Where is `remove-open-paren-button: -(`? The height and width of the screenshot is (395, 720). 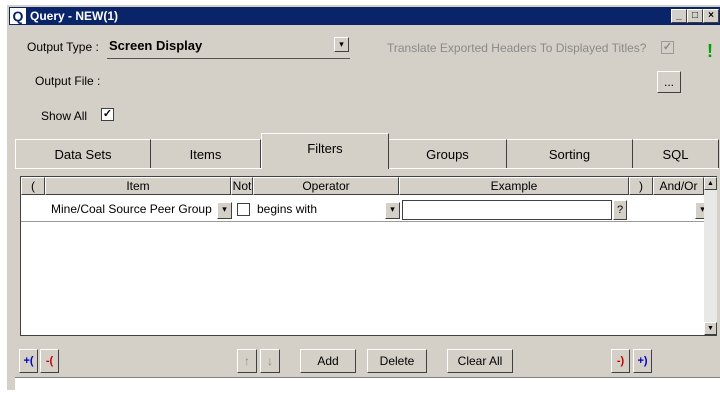
remove-open-paren-button: -( is located at coordinates (49, 361).